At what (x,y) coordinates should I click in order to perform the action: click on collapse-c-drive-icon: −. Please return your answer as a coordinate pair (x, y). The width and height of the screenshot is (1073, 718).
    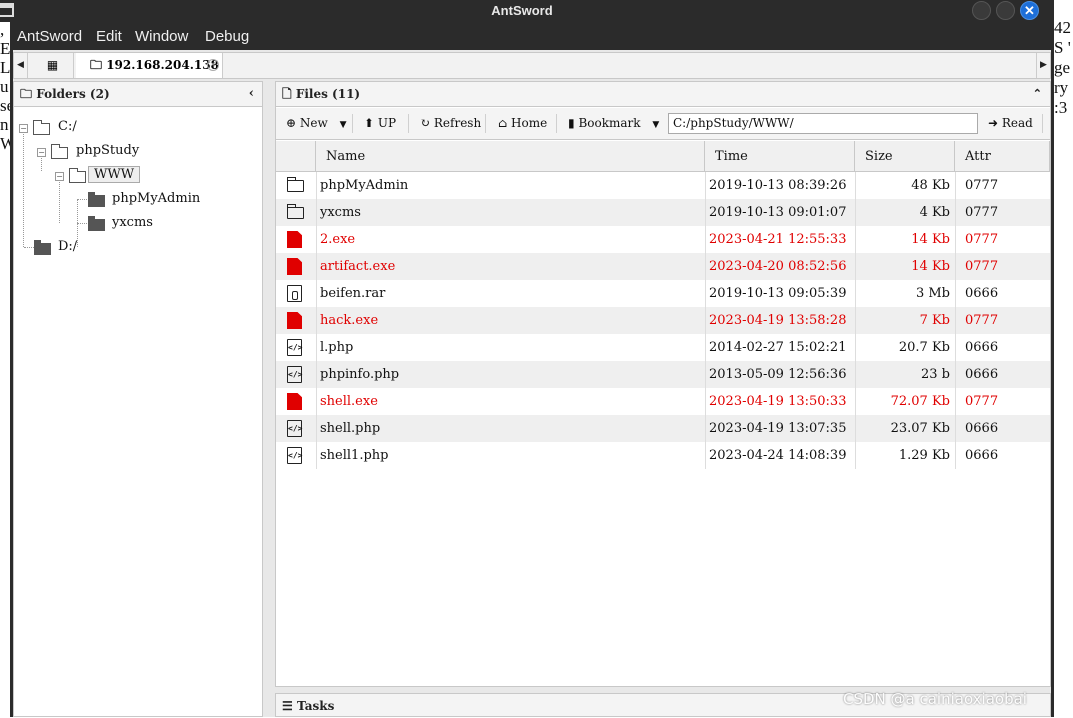
    Looking at the image, I should click on (23, 128).